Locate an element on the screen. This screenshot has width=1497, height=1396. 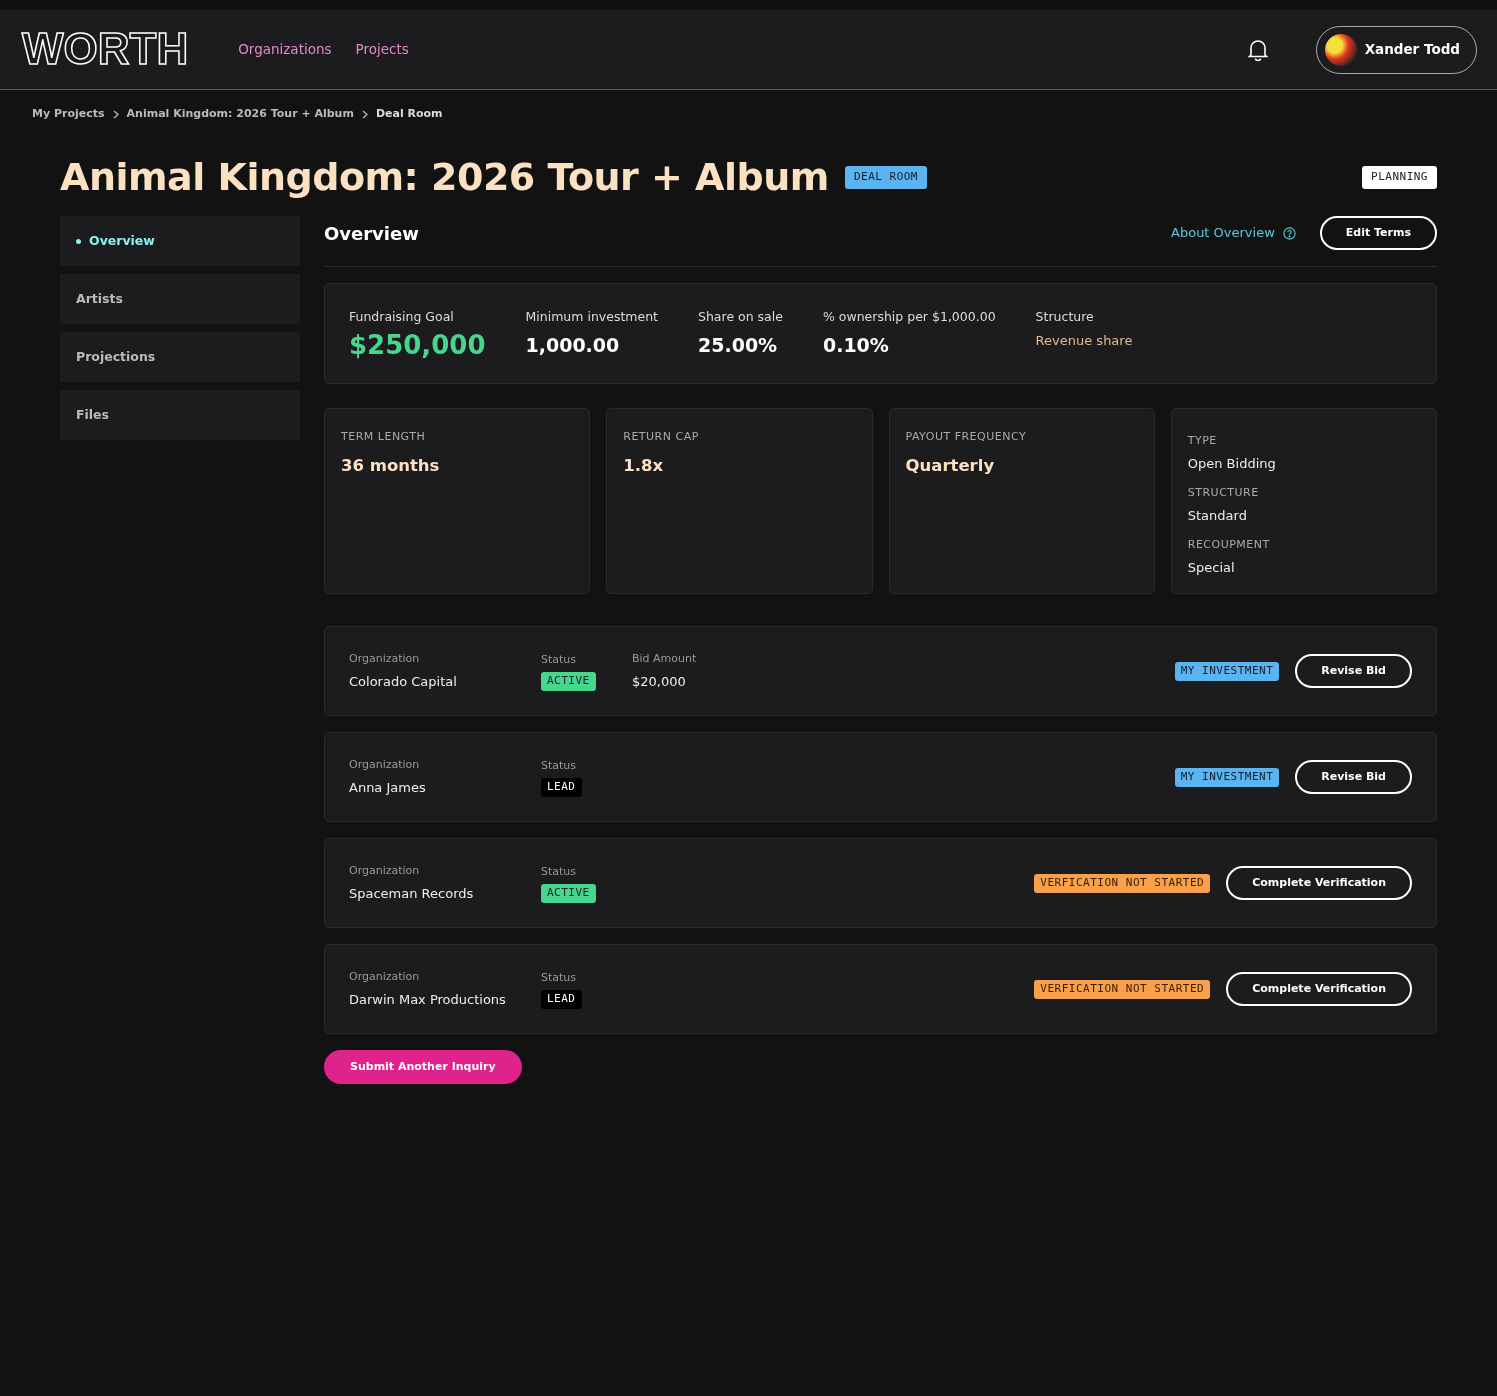
summary-value: 25.00% is located at coordinates (738, 345).